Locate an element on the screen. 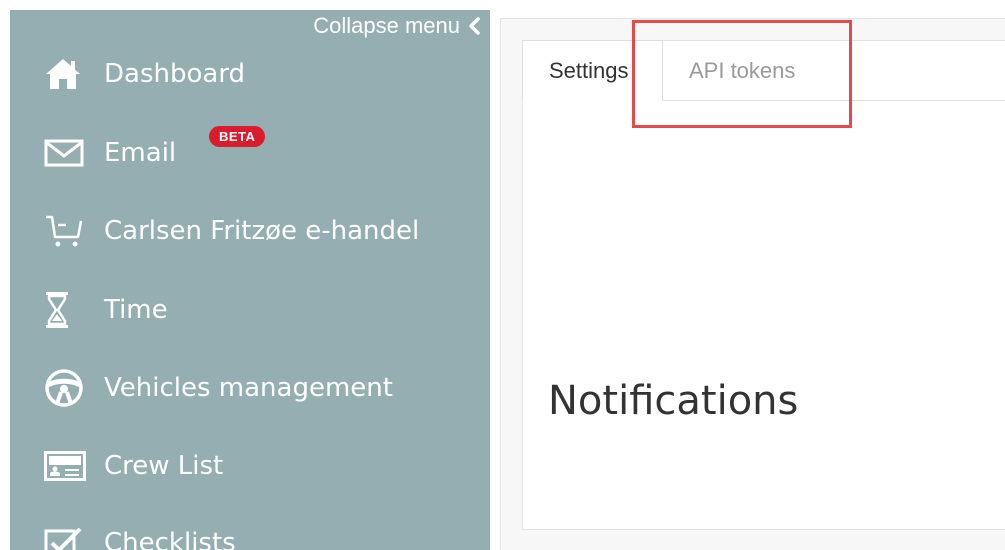  beta-badge: BETA is located at coordinates (237, 136).